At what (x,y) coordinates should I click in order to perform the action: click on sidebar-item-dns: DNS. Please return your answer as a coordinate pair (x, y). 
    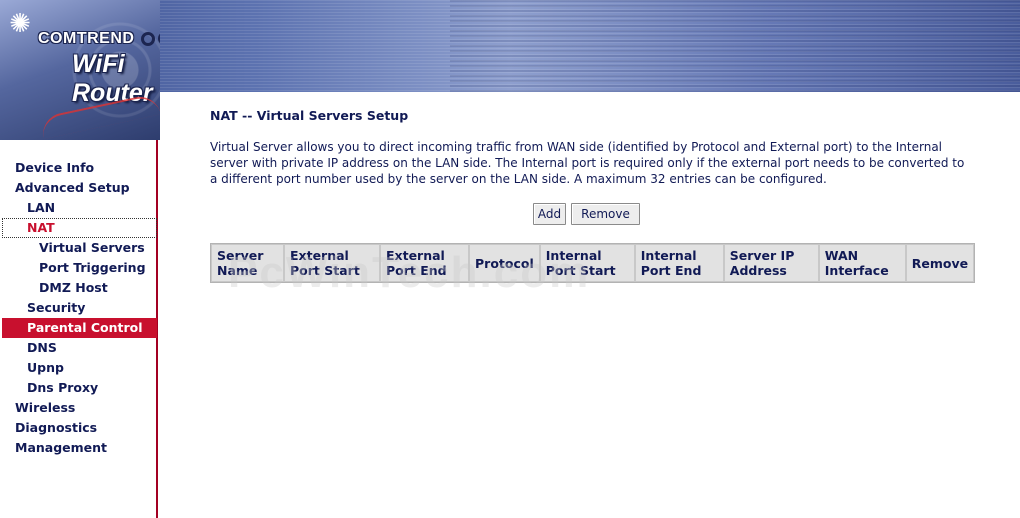
    Looking at the image, I should click on (79, 348).